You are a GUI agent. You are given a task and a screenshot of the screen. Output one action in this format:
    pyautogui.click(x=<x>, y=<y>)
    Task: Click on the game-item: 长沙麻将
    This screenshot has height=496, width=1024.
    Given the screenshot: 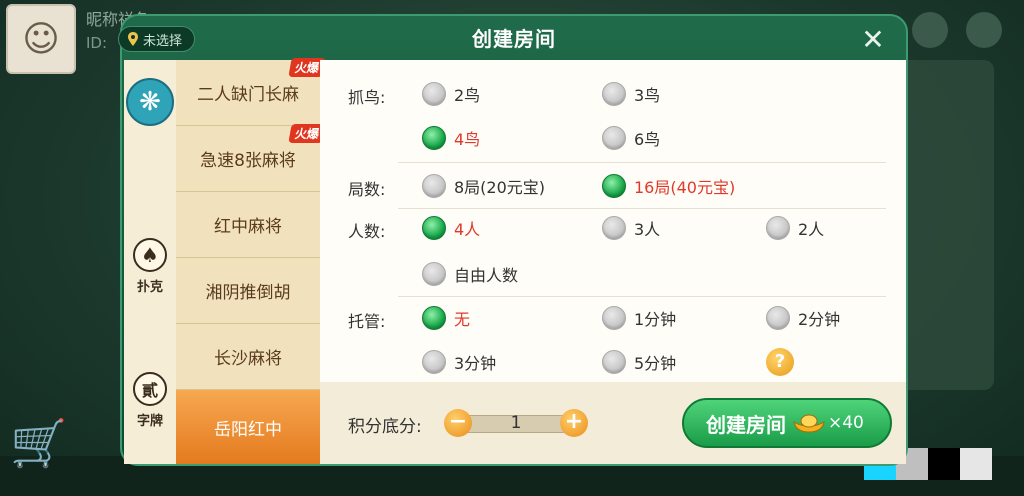 What is the action you would take?
    pyautogui.click(x=248, y=357)
    